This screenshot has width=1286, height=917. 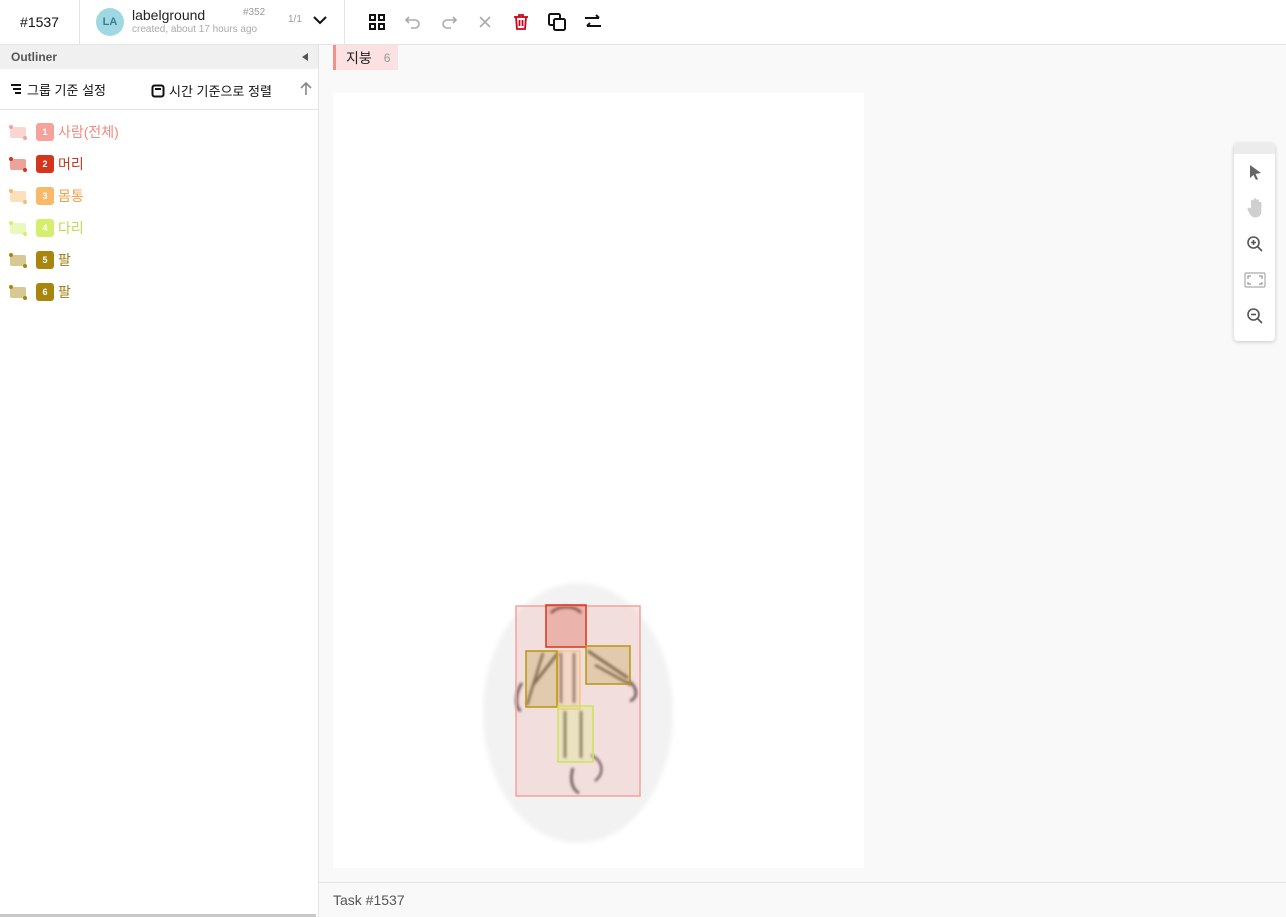 I want to click on sort-by-time-button: 시간 기준으로 정렬, so click(x=211, y=90).